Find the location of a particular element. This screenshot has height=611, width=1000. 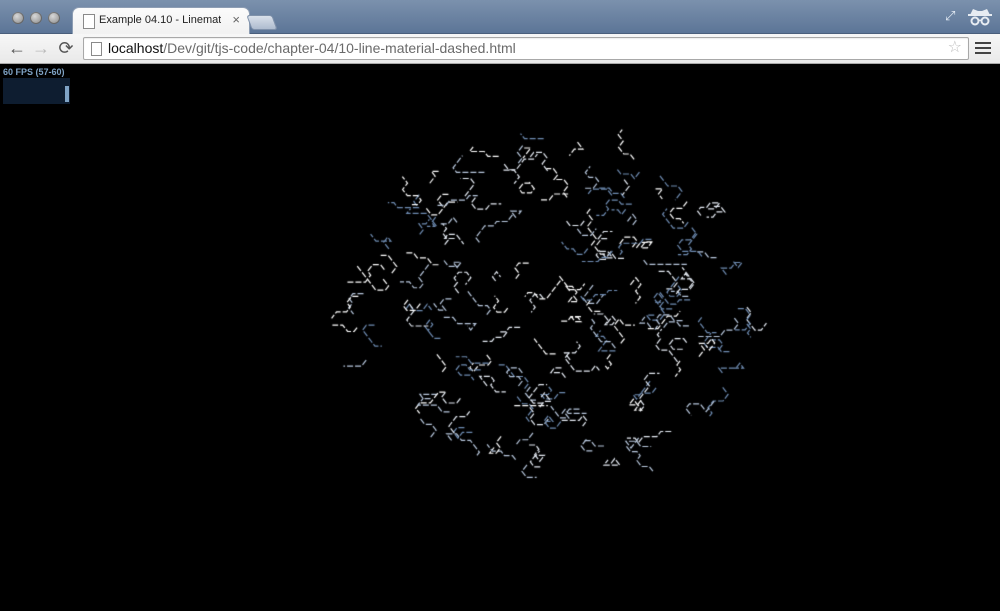

hamburger-menu-icon is located at coordinates (983, 48).